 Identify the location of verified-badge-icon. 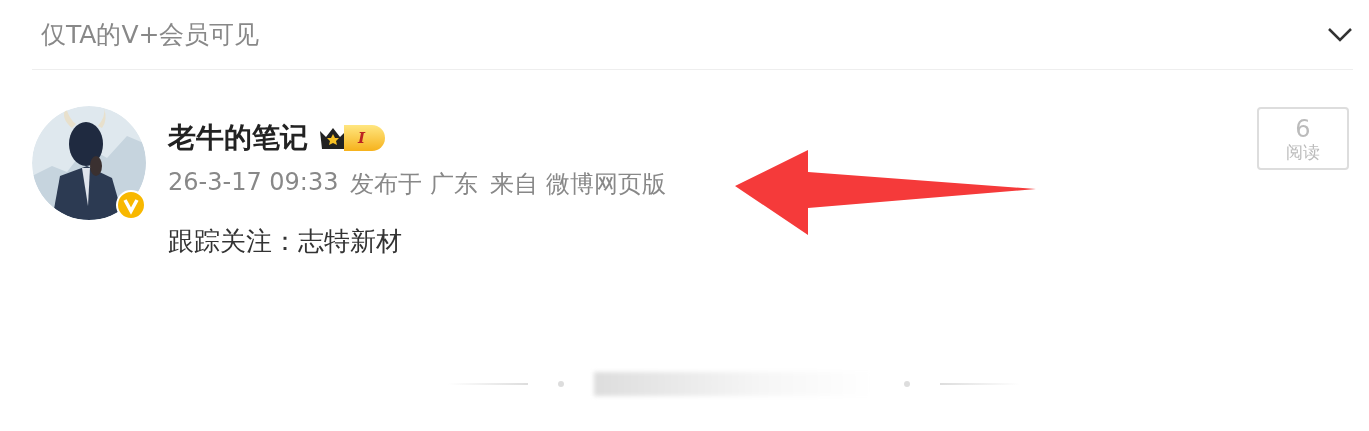
(131, 205).